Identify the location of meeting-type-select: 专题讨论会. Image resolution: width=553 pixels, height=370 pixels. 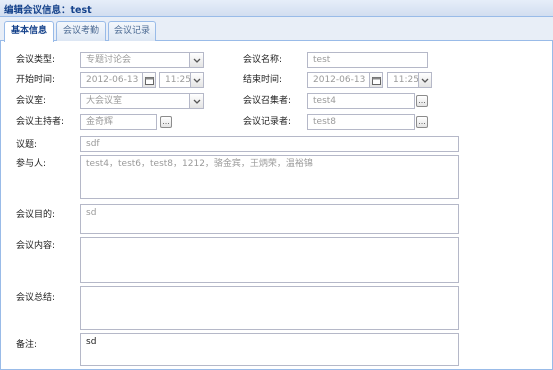
(135, 60).